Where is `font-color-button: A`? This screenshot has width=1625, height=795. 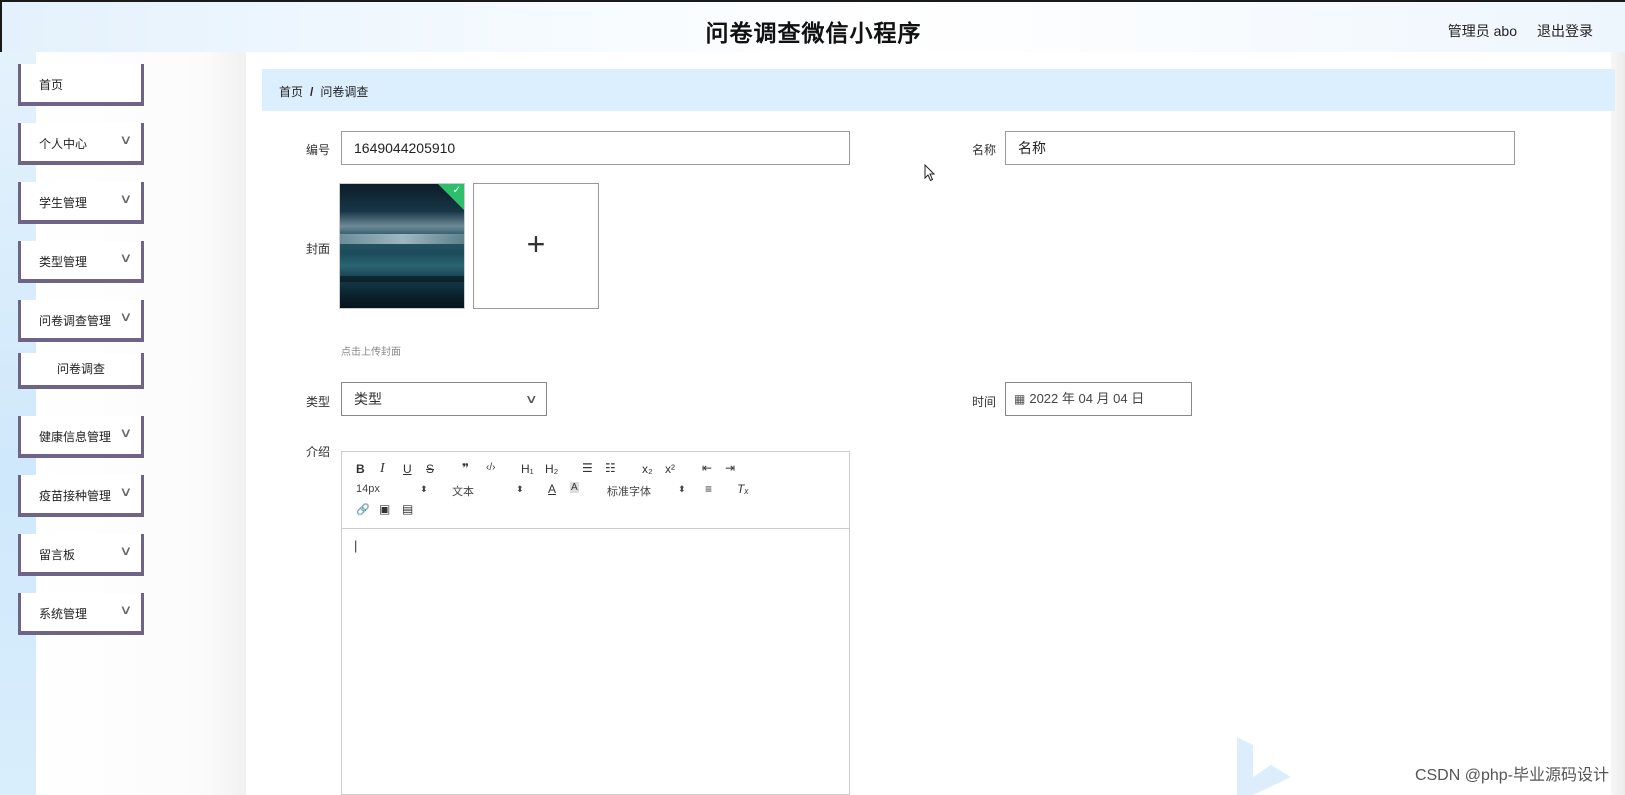
font-color-button: A is located at coordinates (552, 489).